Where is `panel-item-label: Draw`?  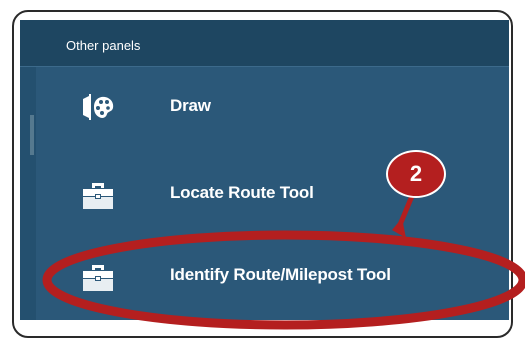 panel-item-label: Draw is located at coordinates (190, 105).